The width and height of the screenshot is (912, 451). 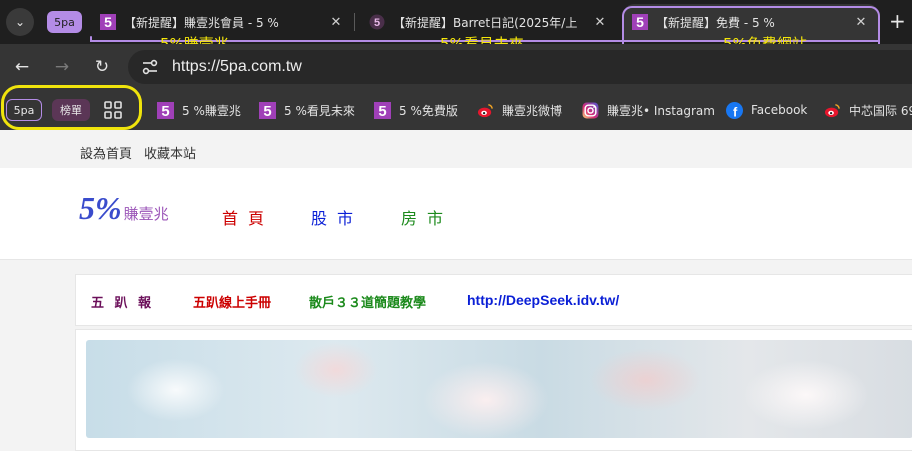 I want to click on instagram-icon, so click(x=590, y=110).